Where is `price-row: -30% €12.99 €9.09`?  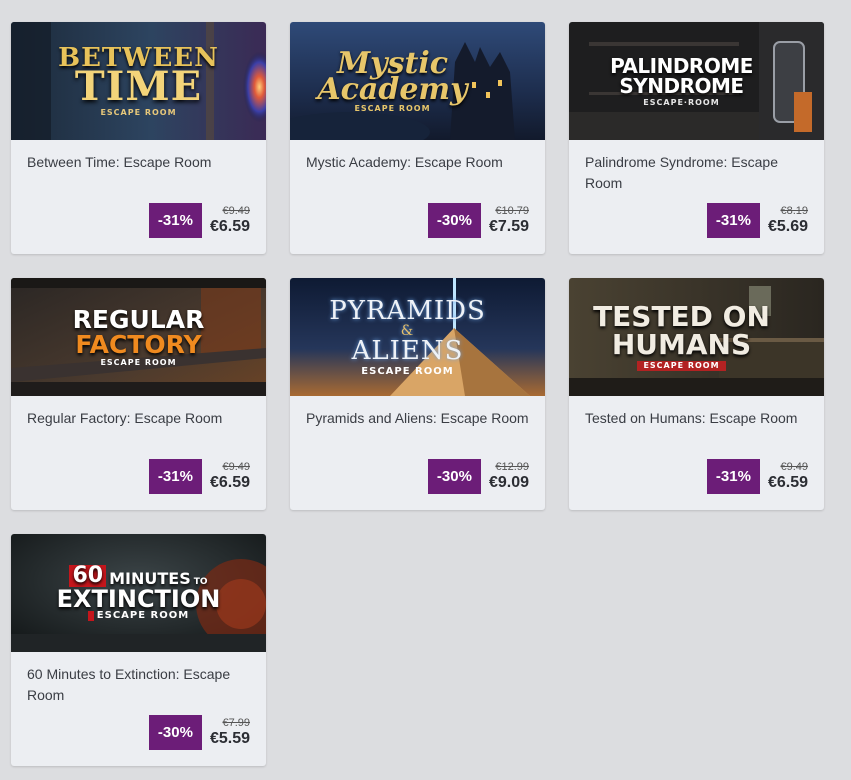
price-row: -30% €12.99 €9.09 is located at coordinates (478, 476).